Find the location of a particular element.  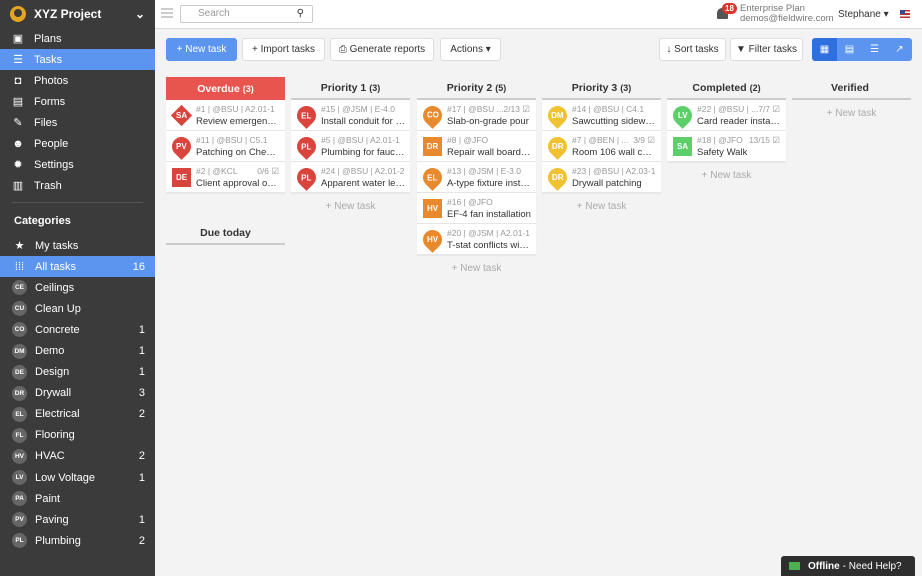

sidebar-item-tasks: ☰ Tasks is located at coordinates (77, 59).